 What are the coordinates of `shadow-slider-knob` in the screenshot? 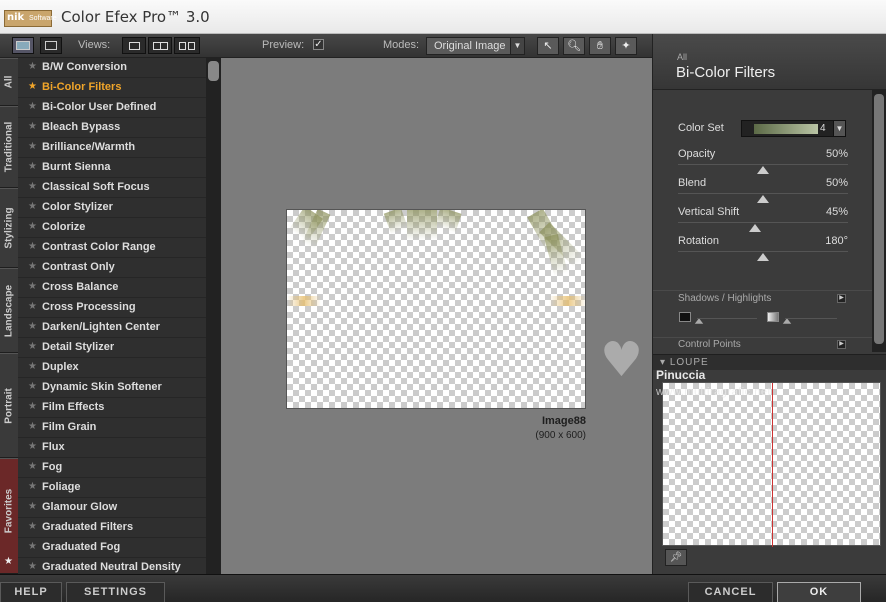 It's located at (699, 321).